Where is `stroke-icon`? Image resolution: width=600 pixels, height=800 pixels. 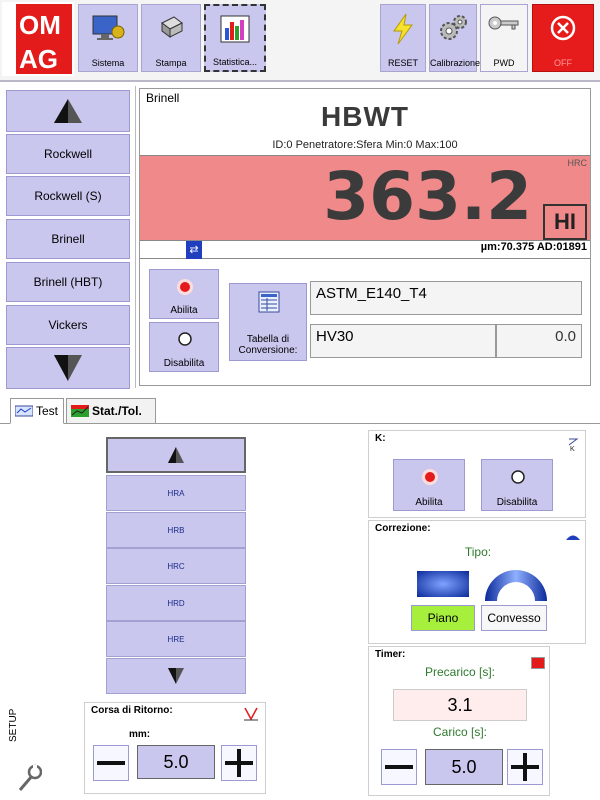
stroke-icon is located at coordinates (251, 714).